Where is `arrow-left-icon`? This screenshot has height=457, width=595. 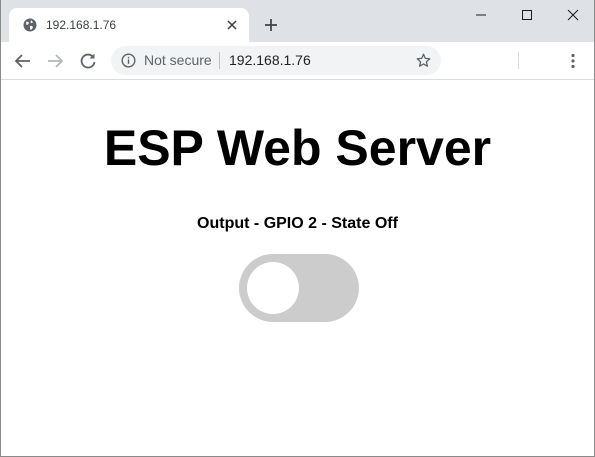
arrow-left-icon is located at coordinates (23, 61).